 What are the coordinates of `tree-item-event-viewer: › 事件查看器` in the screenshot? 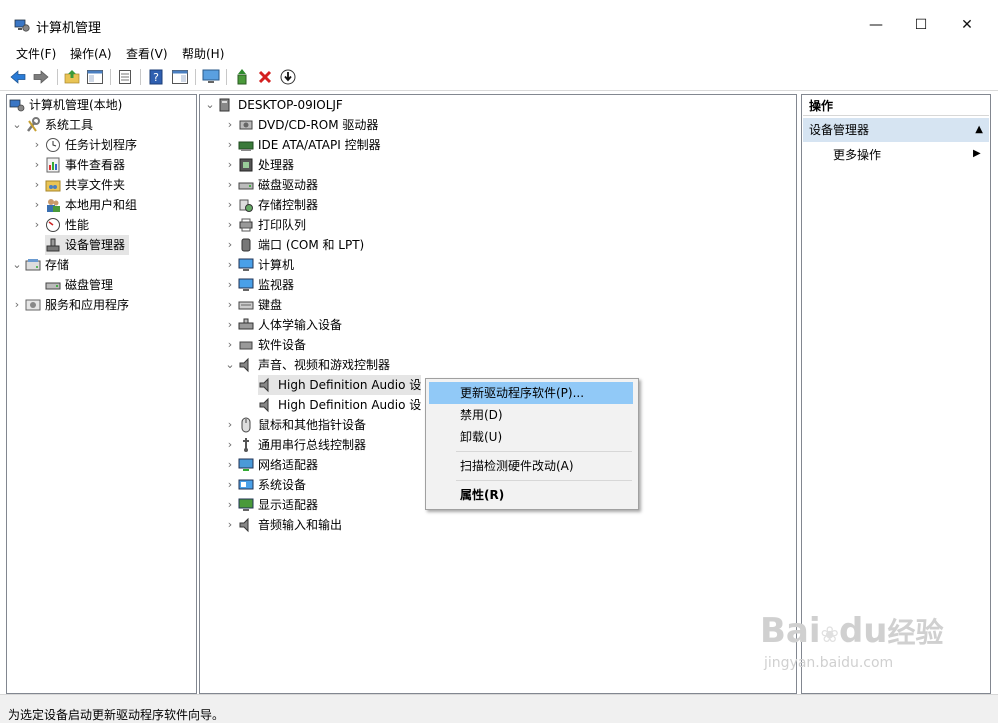 It's located at (77, 165).